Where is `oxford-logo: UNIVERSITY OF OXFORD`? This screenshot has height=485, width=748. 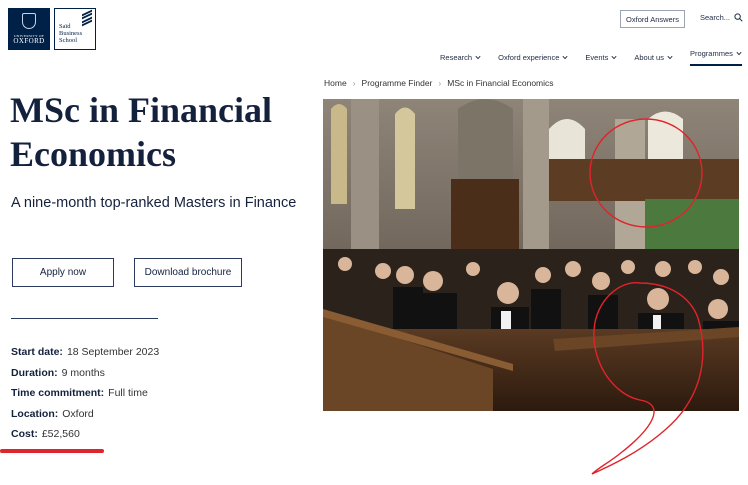 oxford-logo: UNIVERSITY OF OXFORD is located at coordinates (29, 29).